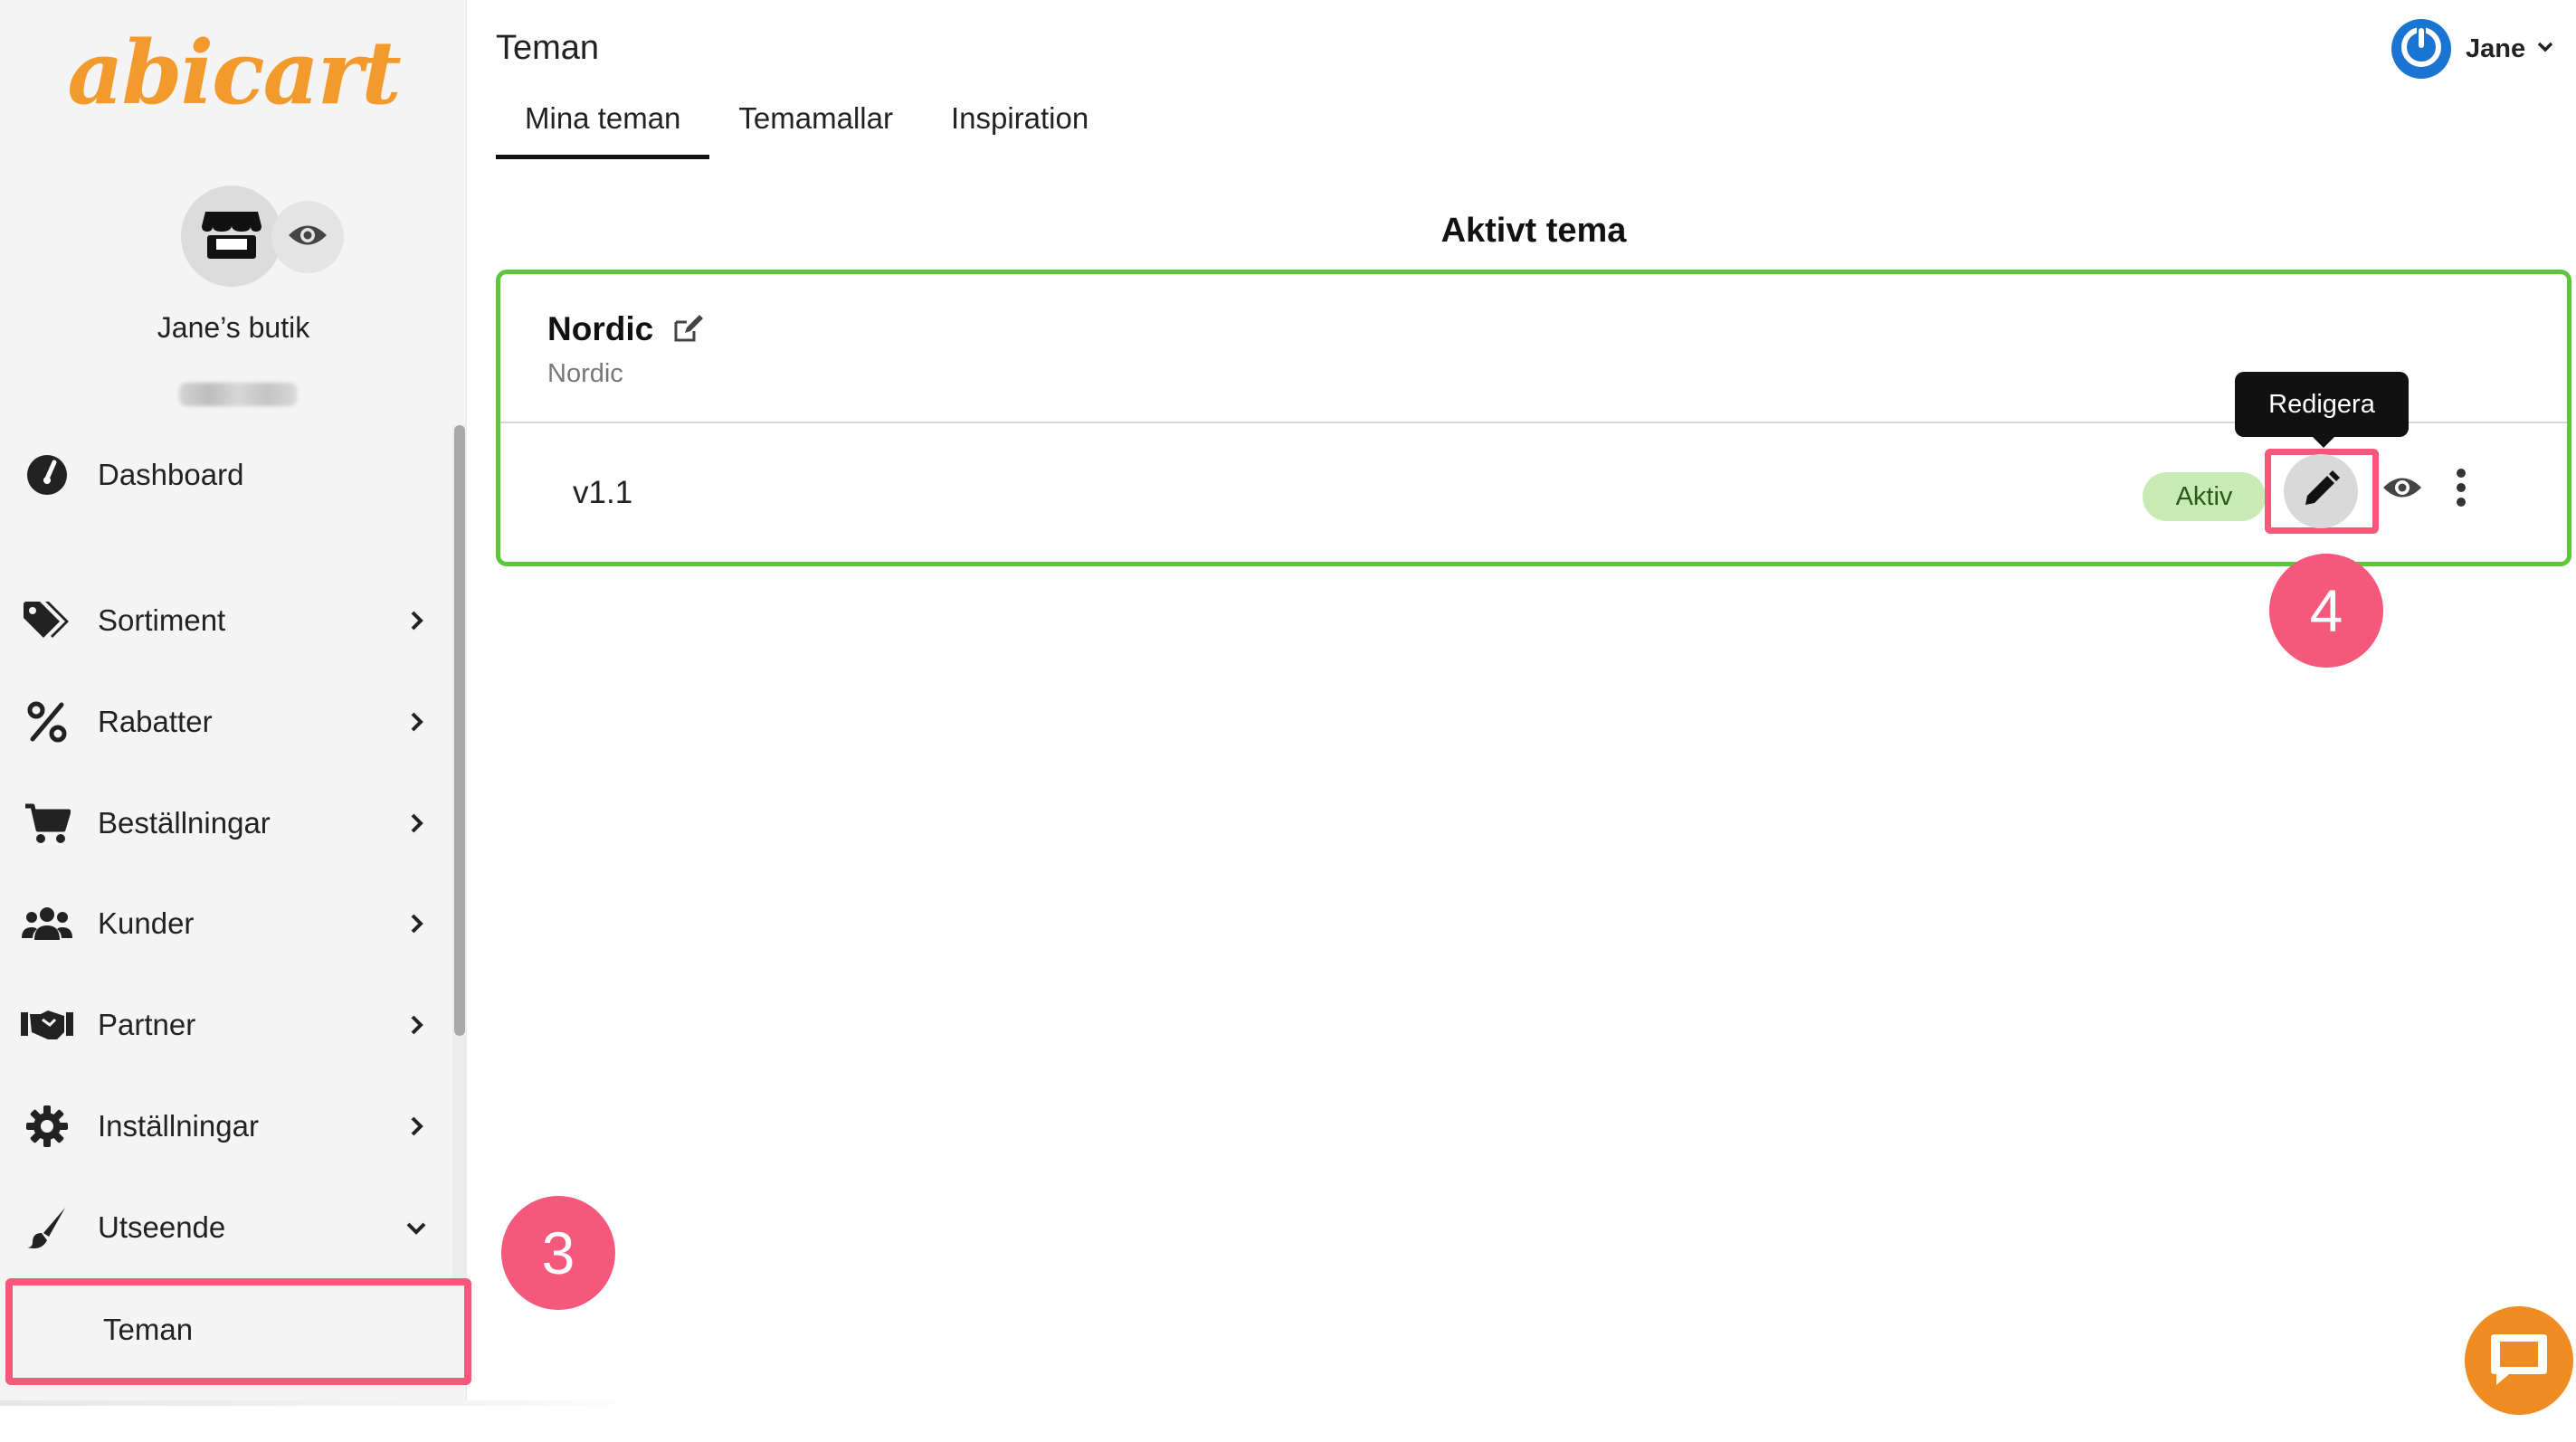 The width and height of the screenshot is (2576, 1442). I want to click on sidebar-item-installningar: Inställningar, so click(233, 1126).